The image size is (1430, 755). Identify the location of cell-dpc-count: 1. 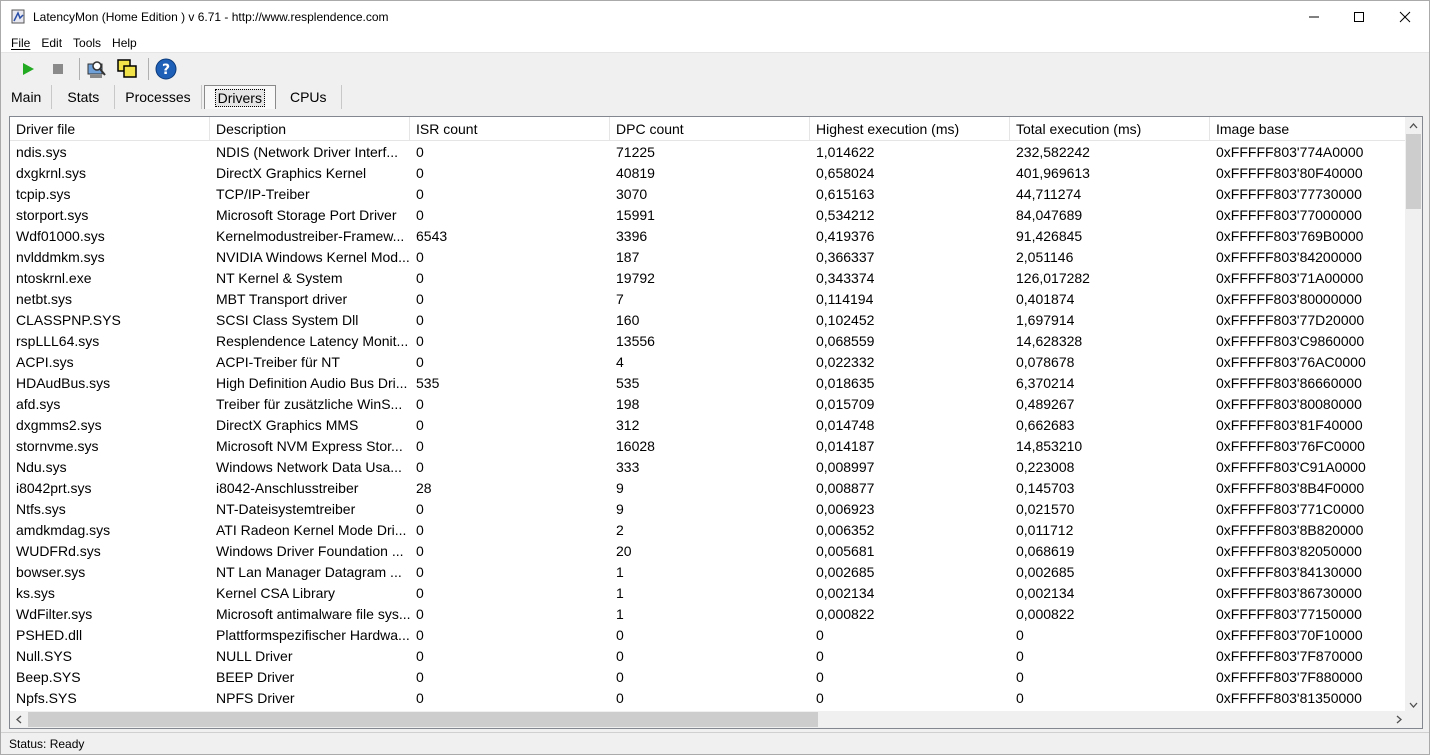
(620, 614).